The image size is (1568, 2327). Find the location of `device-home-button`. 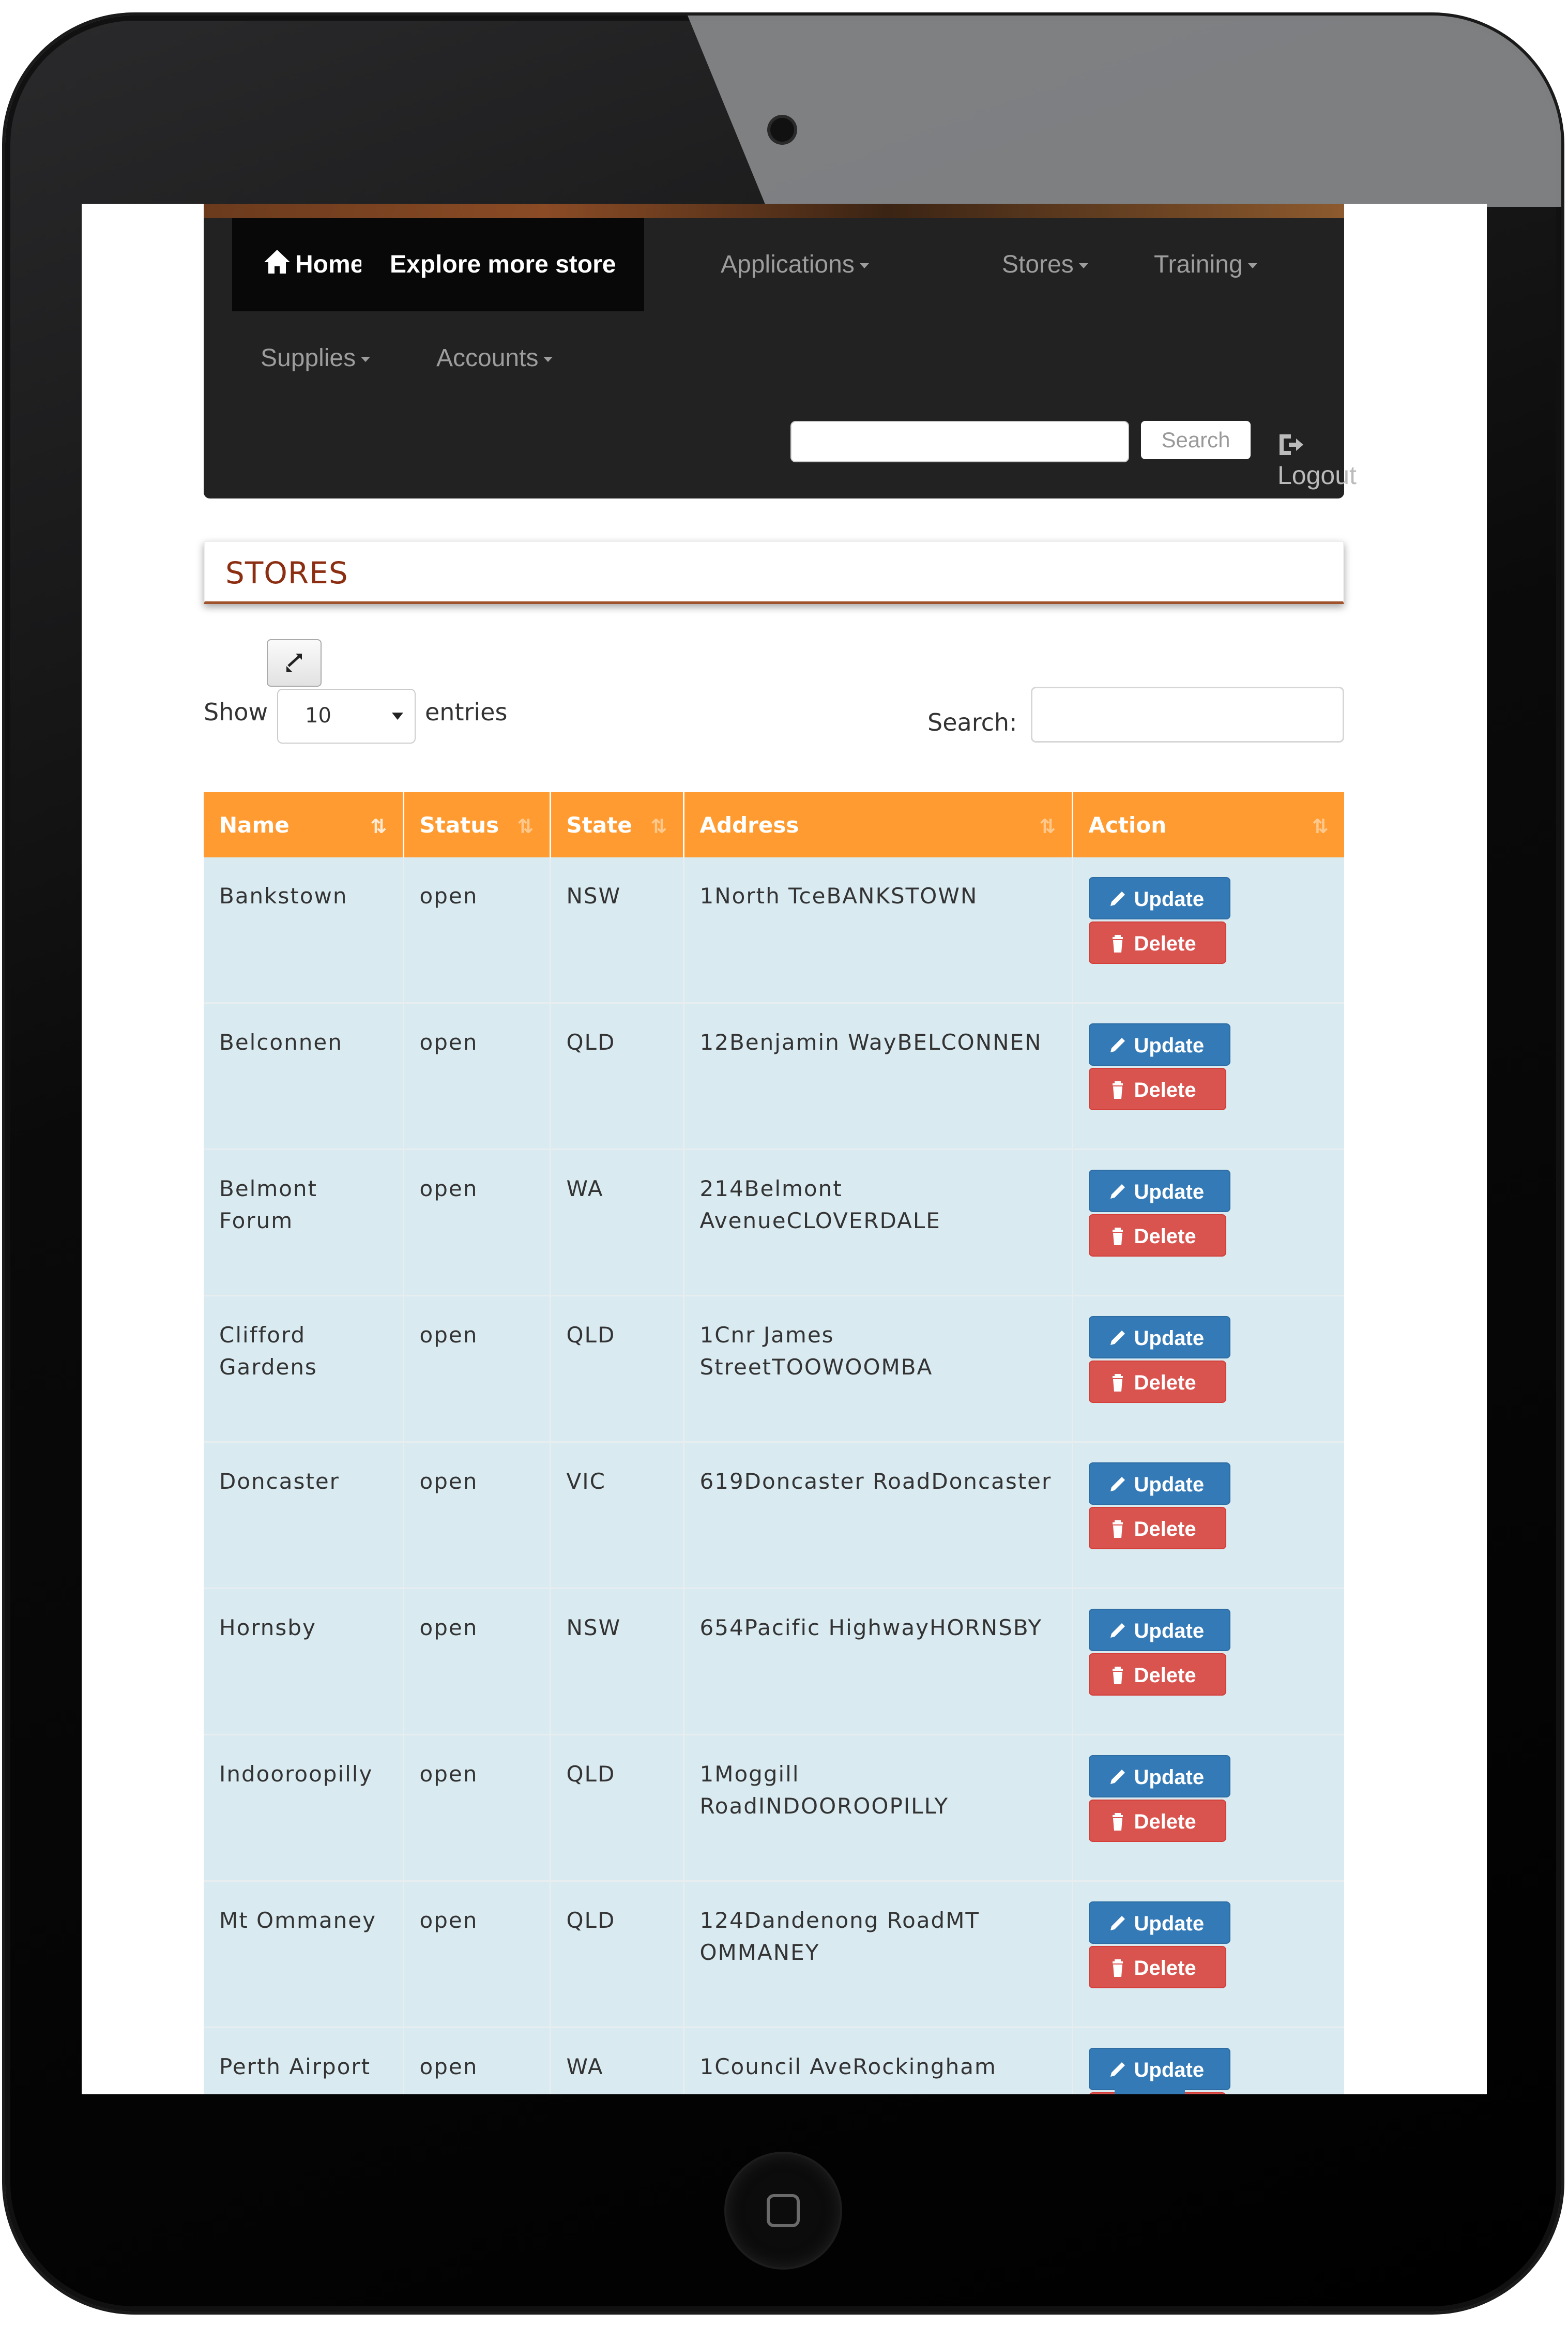

device-home-button is located at coordinates (783, 2211).